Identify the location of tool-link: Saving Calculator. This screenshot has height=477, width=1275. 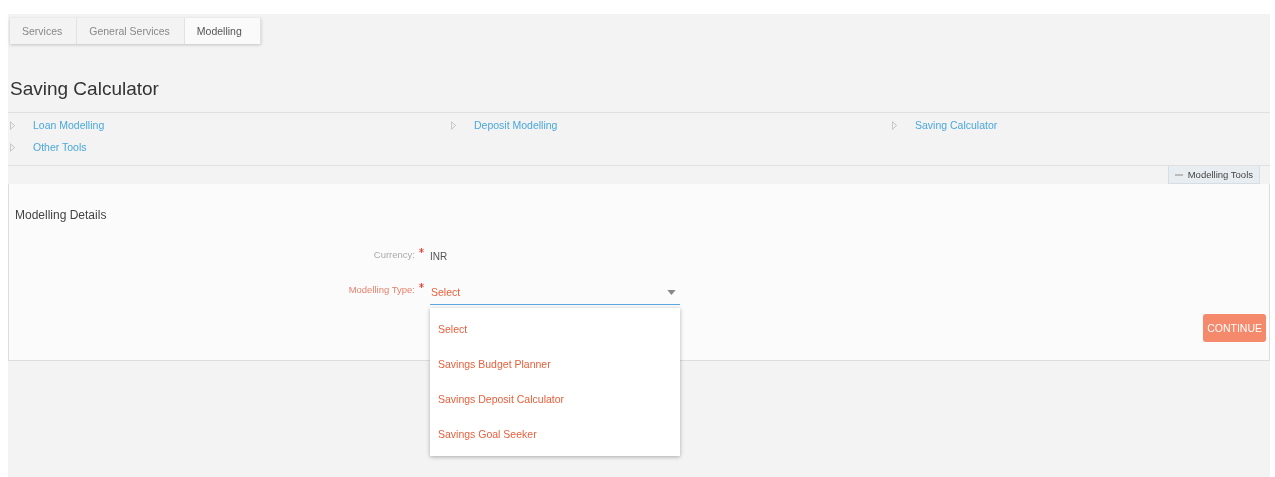
(956, 125).